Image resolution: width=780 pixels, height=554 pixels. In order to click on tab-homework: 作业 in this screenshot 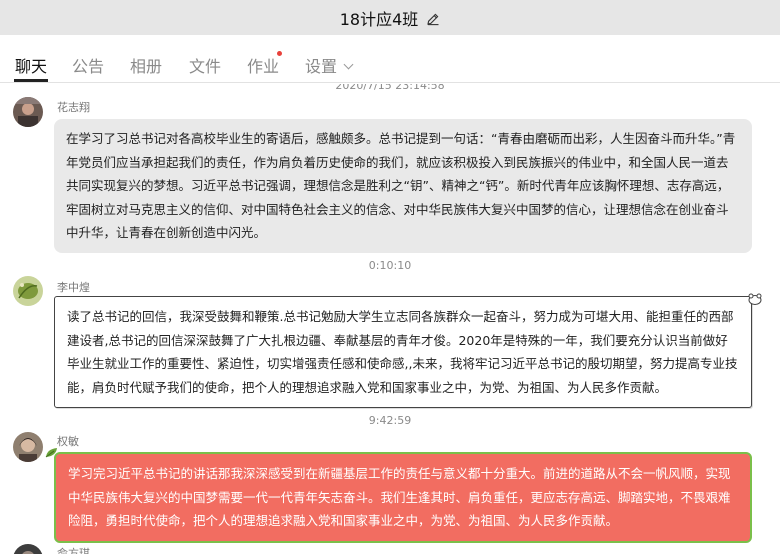, I will do `click(263, 65)`.